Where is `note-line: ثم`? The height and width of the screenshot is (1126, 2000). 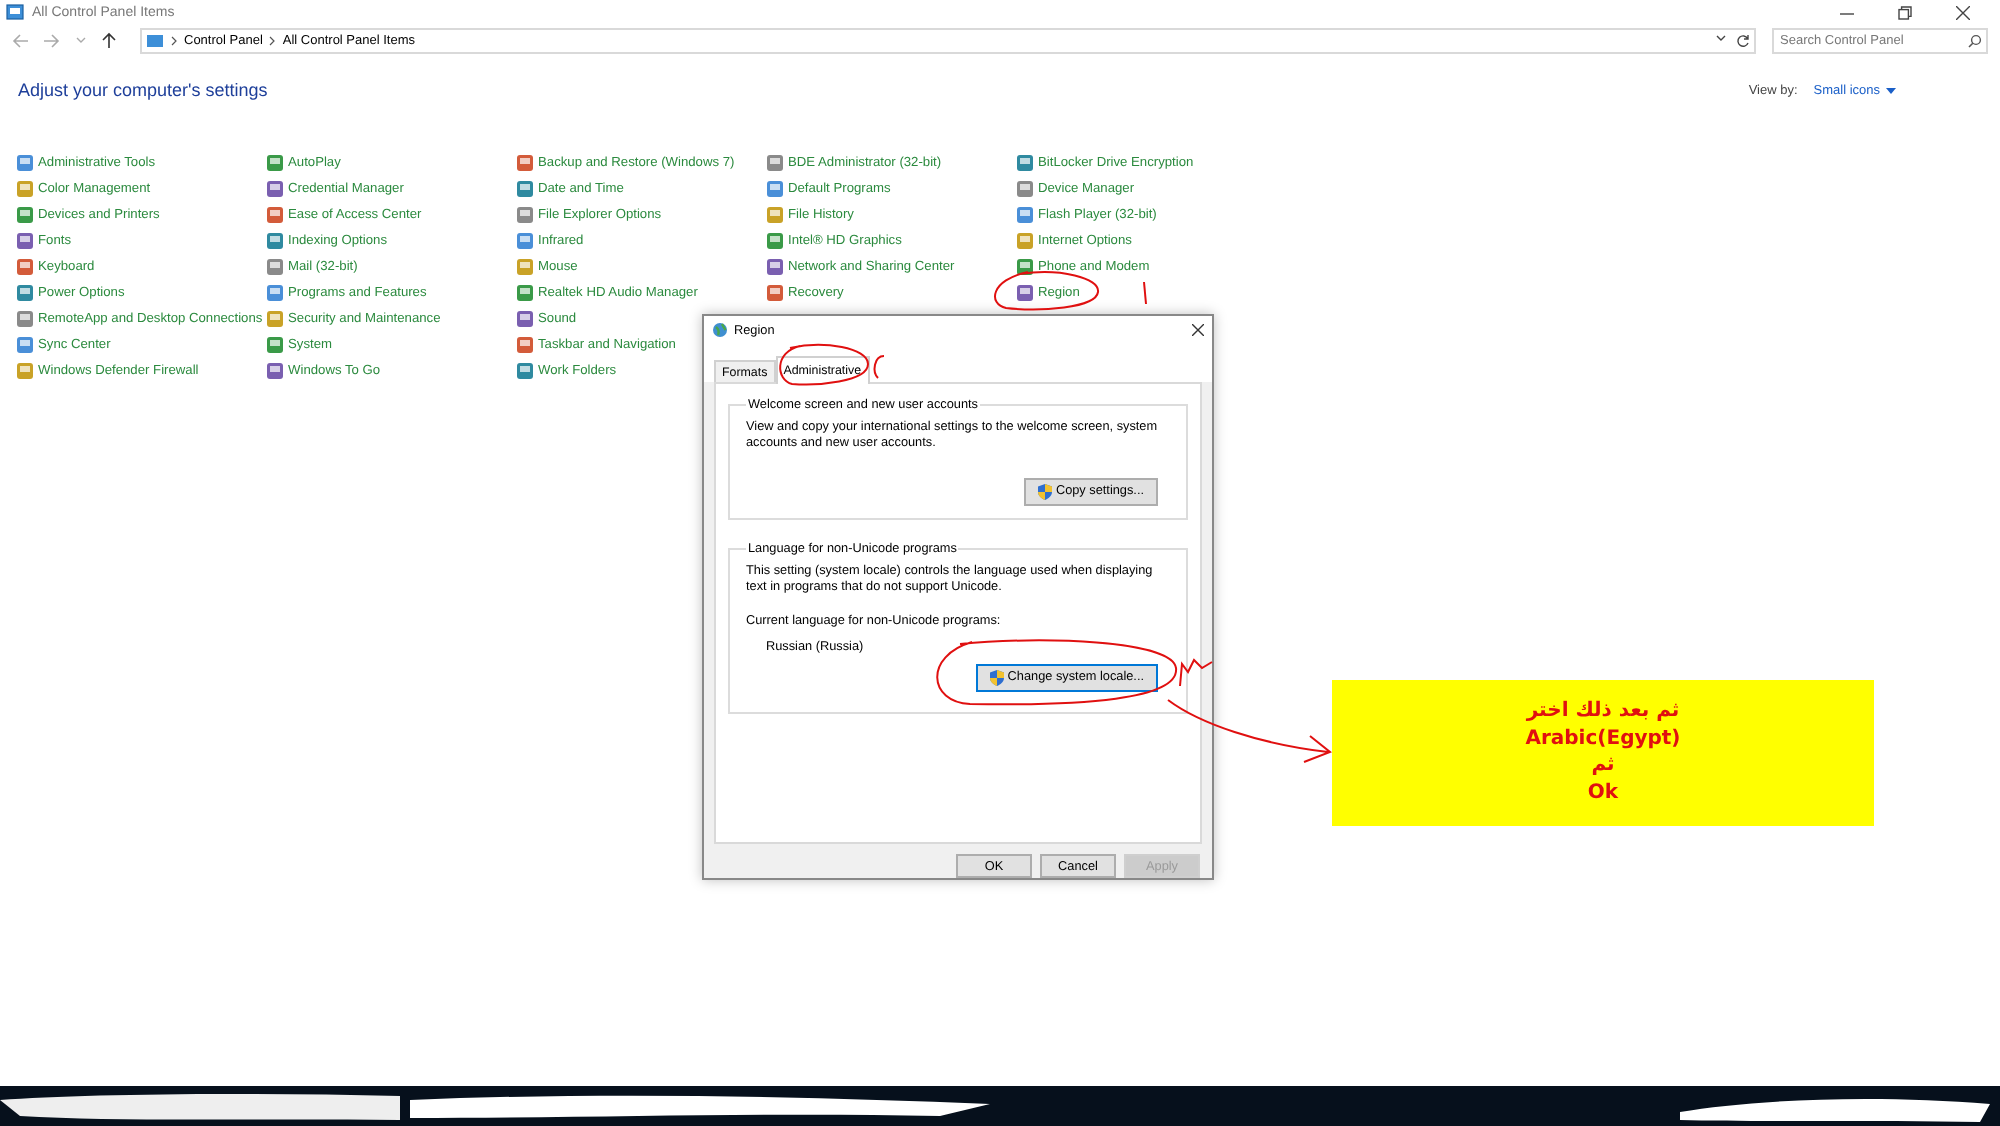 note-line: ثم is located at coordinates (1603, 766).